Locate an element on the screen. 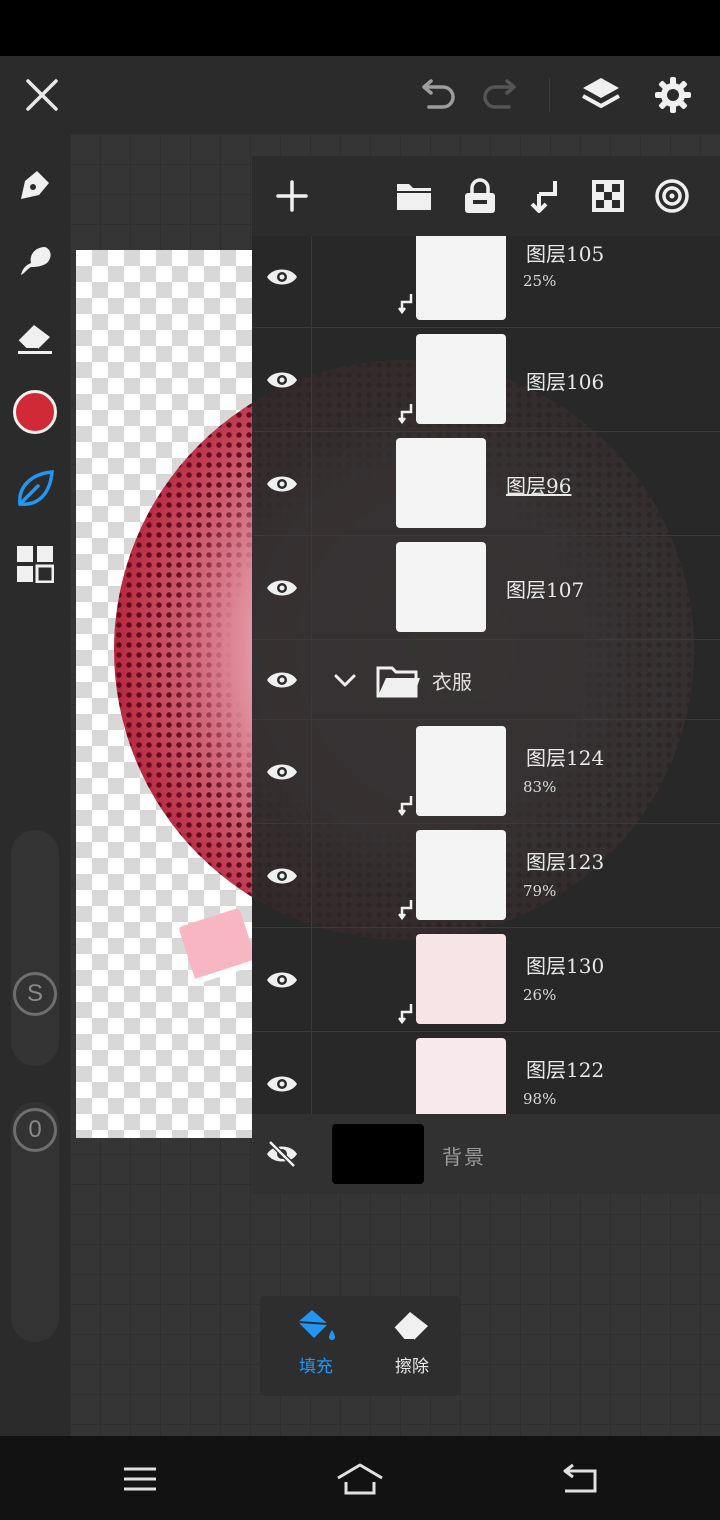  layer-opacity: 25% is located at coordinates (540, 281).